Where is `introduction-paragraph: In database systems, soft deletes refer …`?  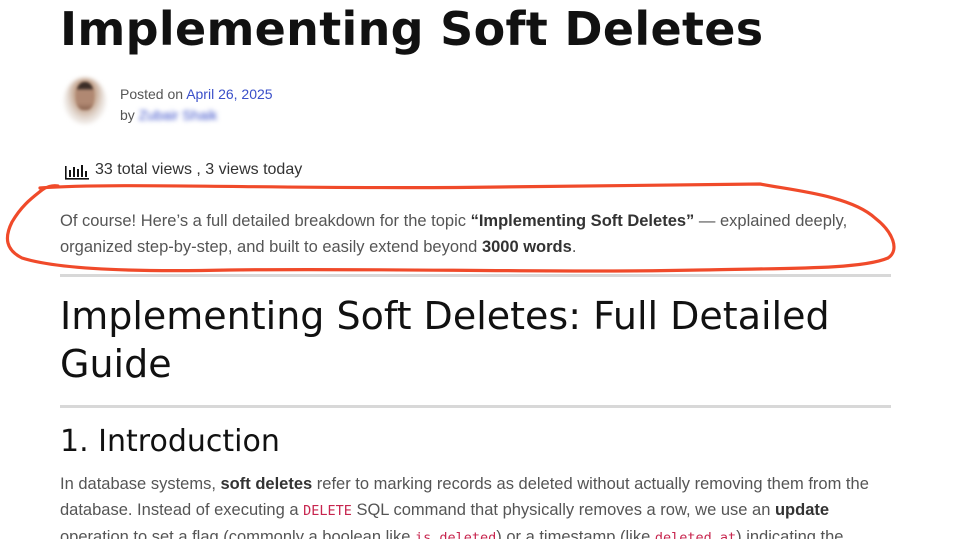 introduction-paragraph: In database systems, soft deletes refer … is located at coordinates (480, 505).